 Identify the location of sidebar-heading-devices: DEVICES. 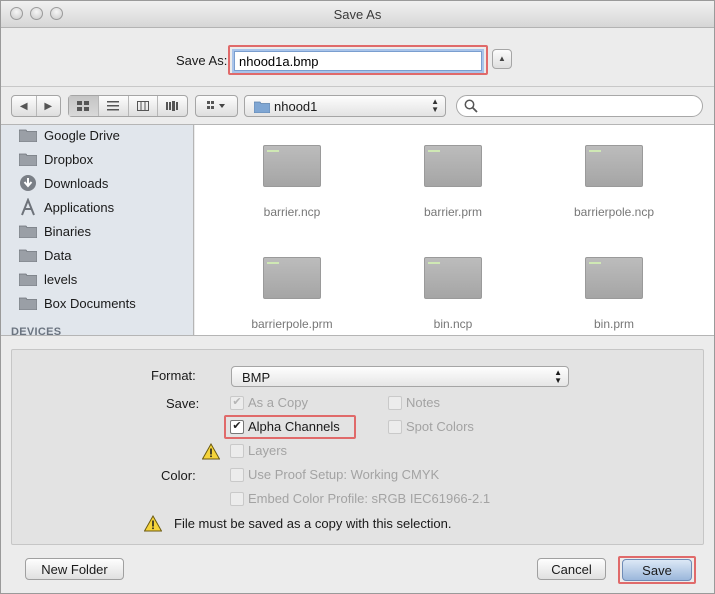
(36, 330).